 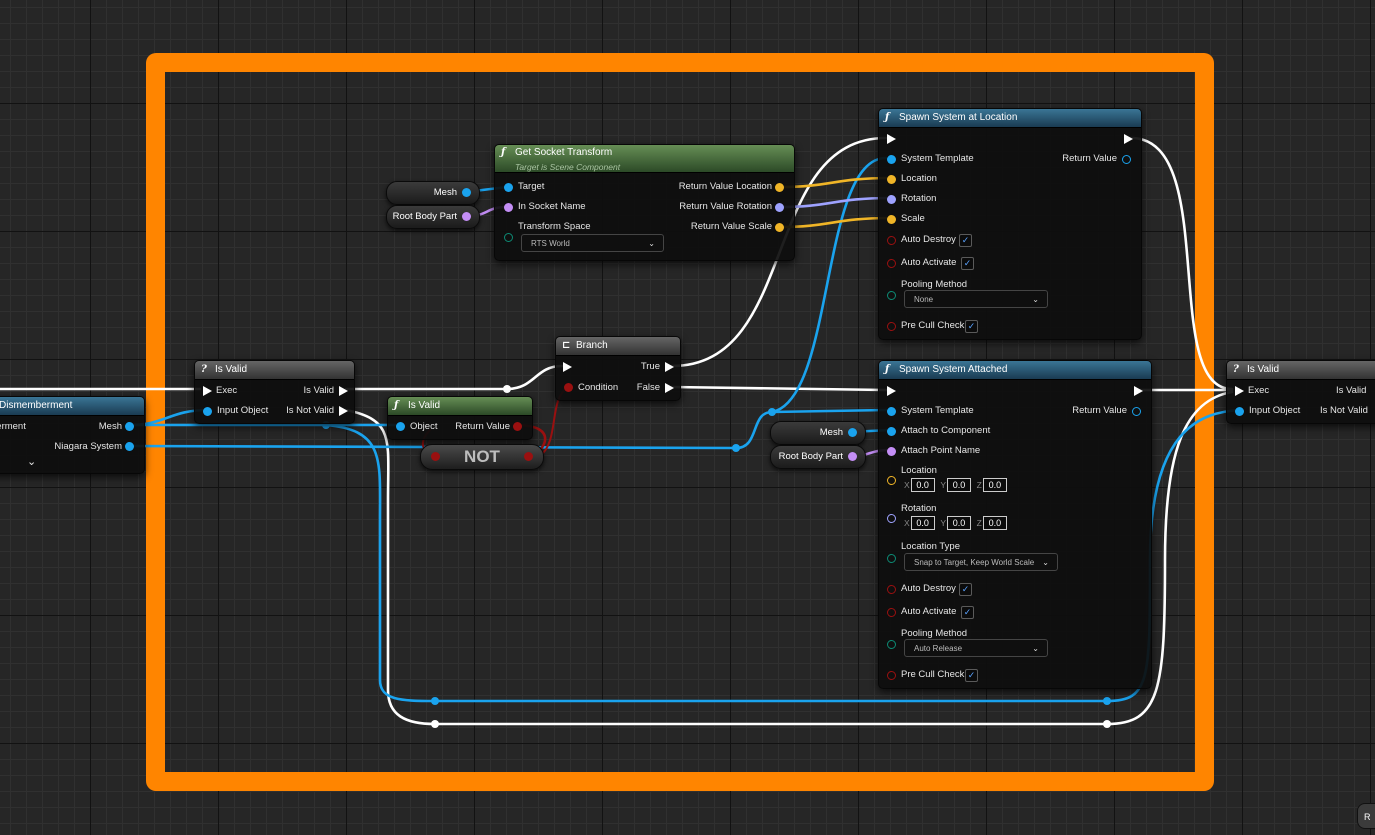 I want to click on att-rotation-pin, so click(x=891, y=518).